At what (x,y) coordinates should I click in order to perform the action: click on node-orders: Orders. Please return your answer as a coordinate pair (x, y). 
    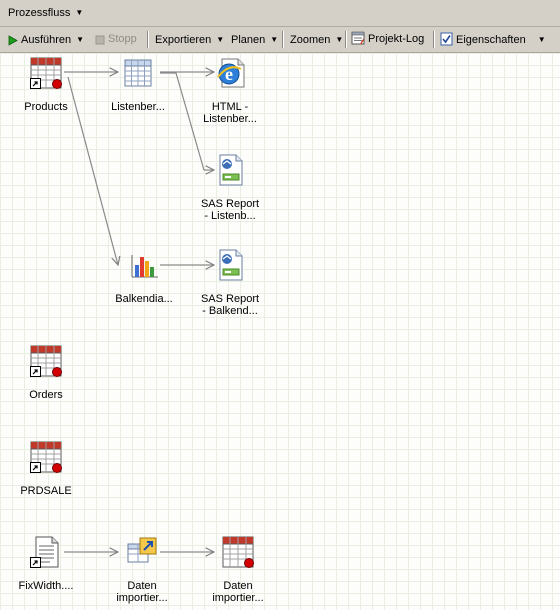
    Looking at the image, I should click on (46, 373).